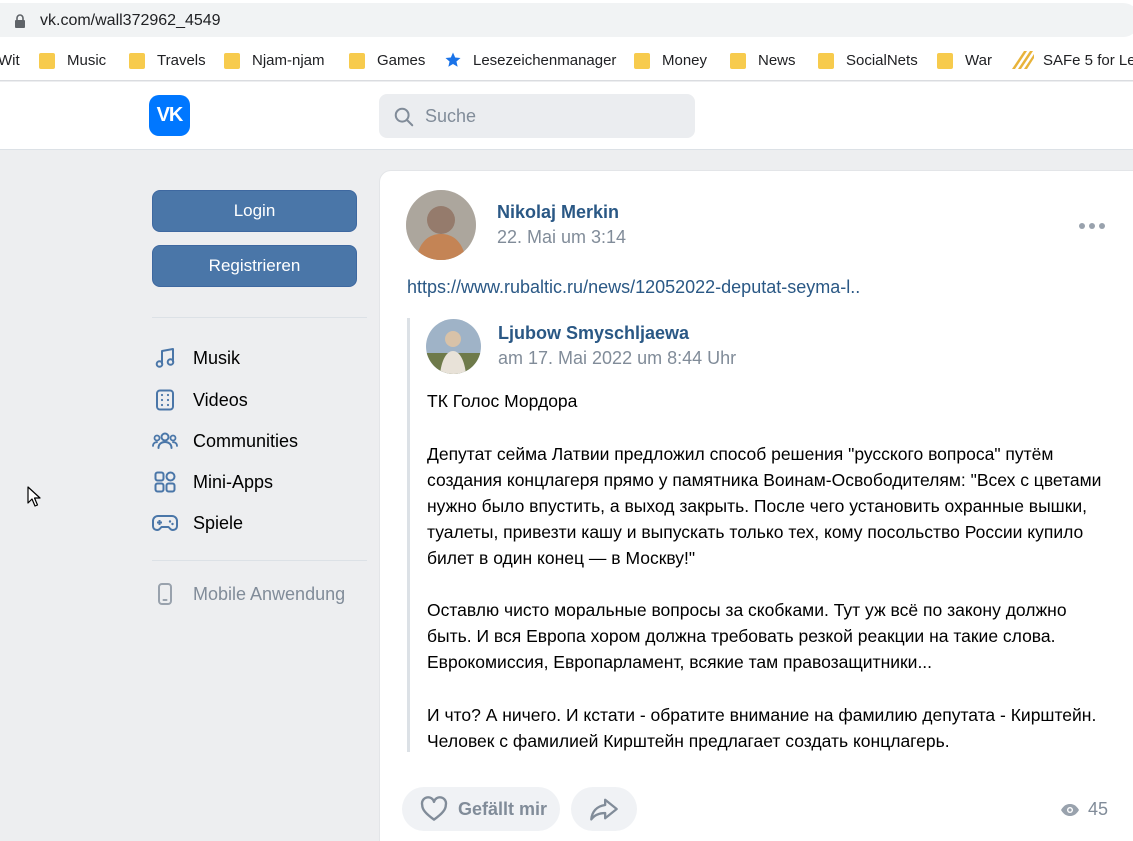  What do you see at coordinates (617, 358) in the screenshot?
I see `repost-date: am 17. Mai 2022 um 8:44 Uhr` at bounding box center [617, 358].